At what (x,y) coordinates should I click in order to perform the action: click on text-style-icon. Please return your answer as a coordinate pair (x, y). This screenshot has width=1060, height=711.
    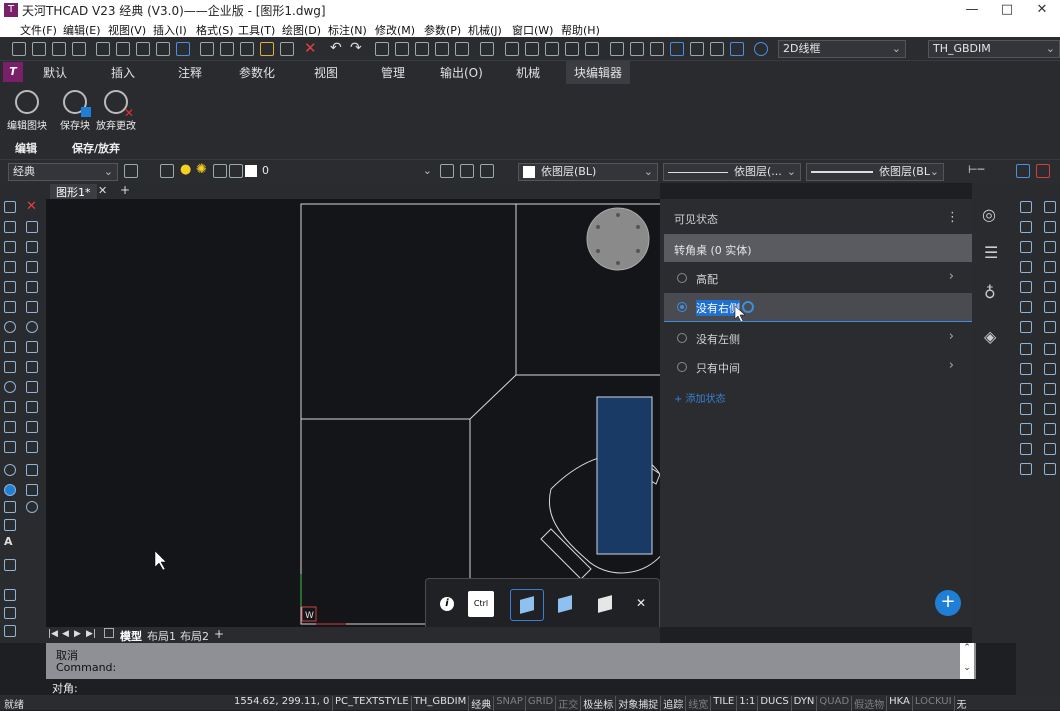
    Looking at the image, I should click on (1026, 327).